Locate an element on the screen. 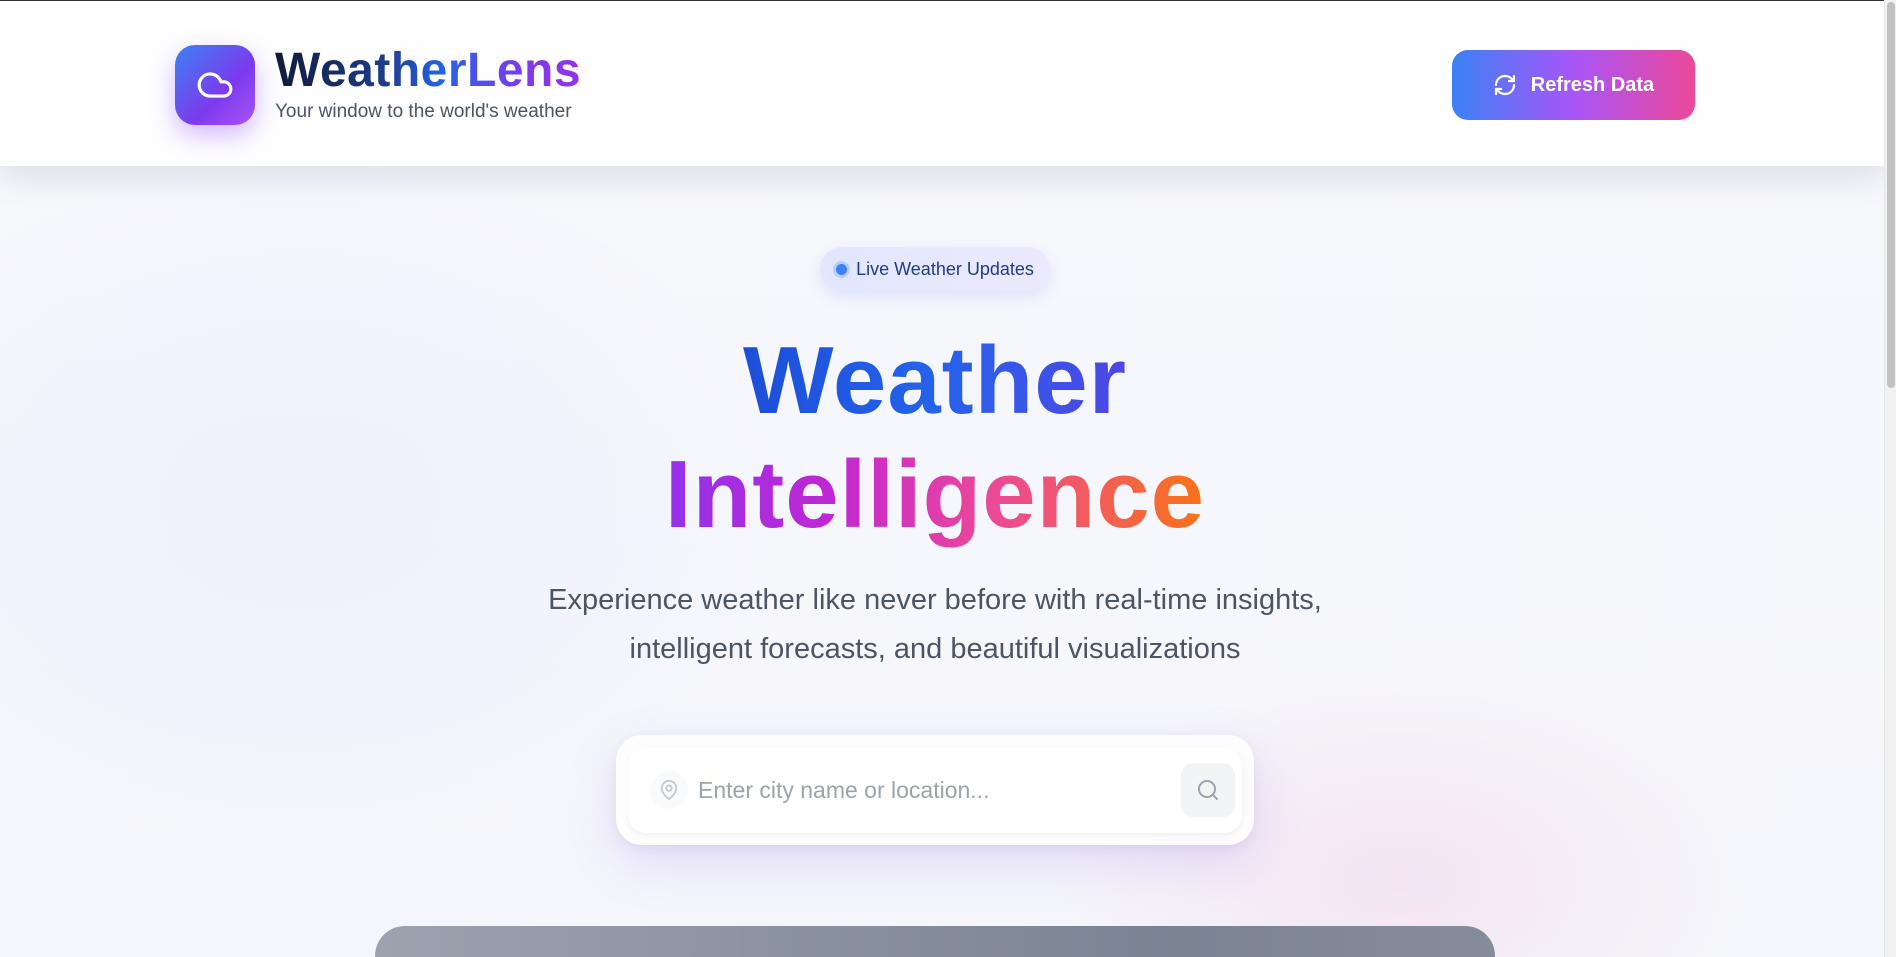 This screenshot has width=1896, height=957. hero-title-weather: Weather is located at coordinates (934, 380).